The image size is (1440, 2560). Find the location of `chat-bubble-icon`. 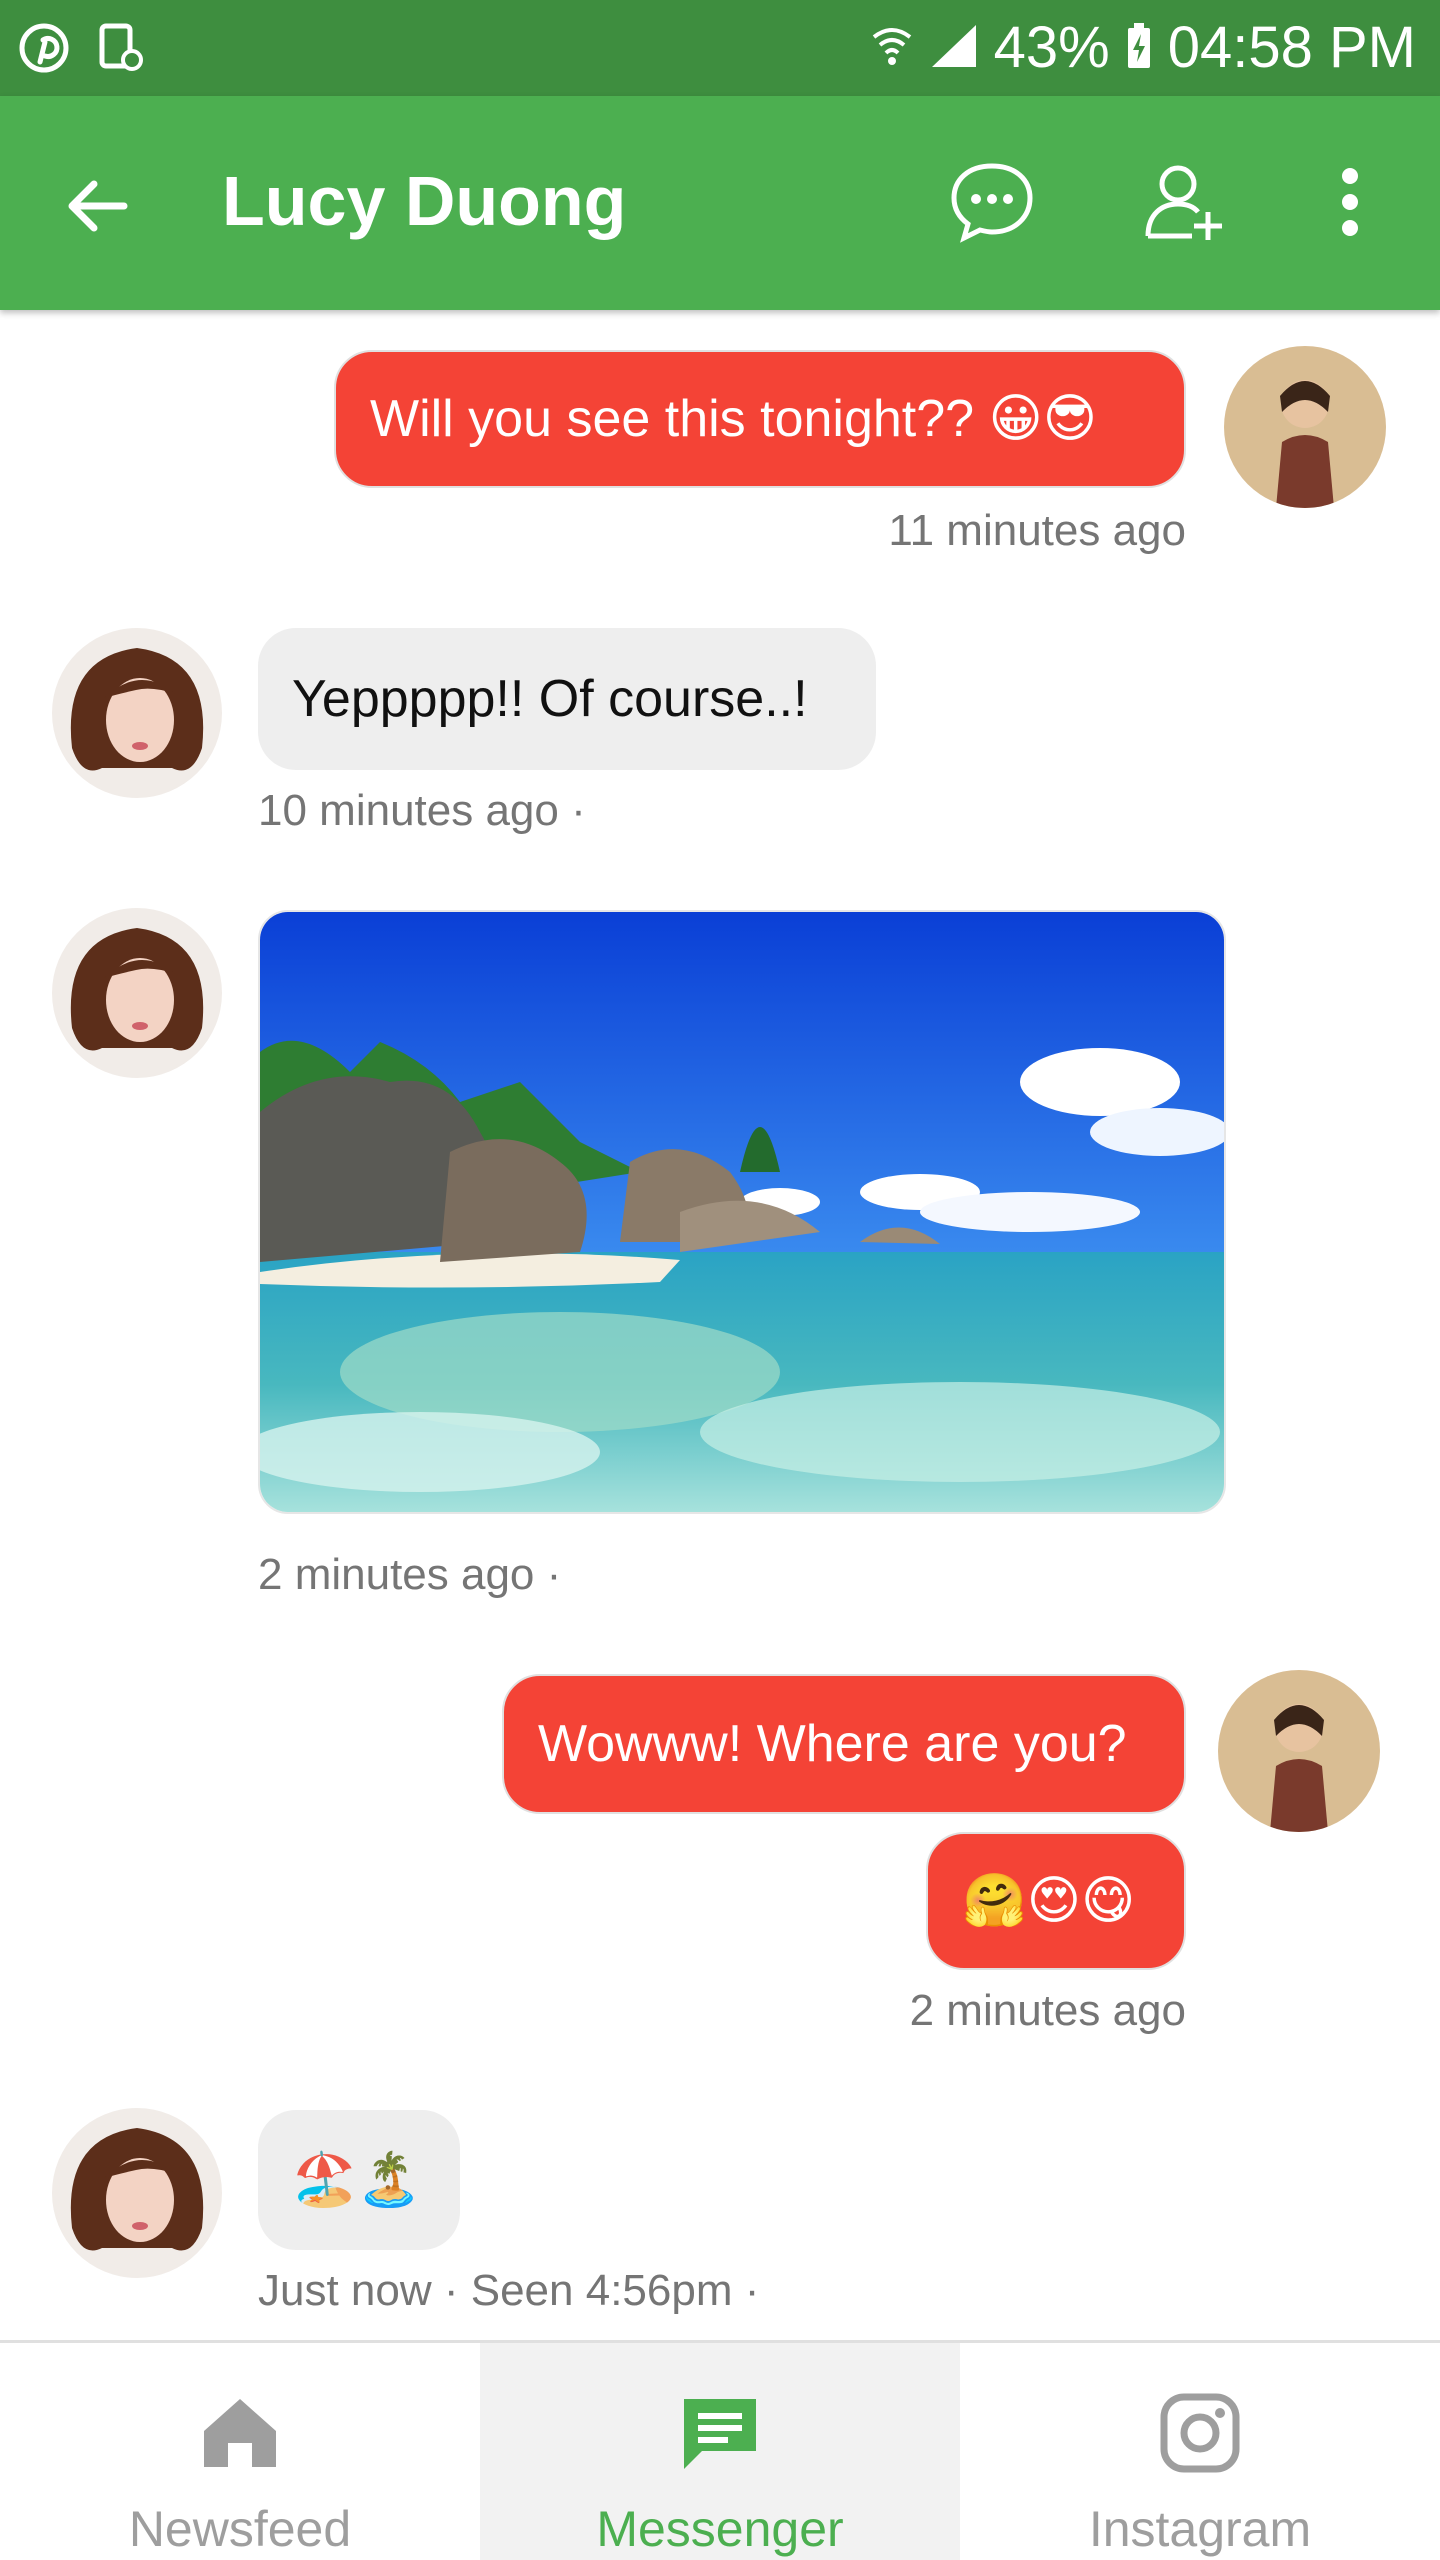

chat-bubble-icon is located at coordinates (992, 202).